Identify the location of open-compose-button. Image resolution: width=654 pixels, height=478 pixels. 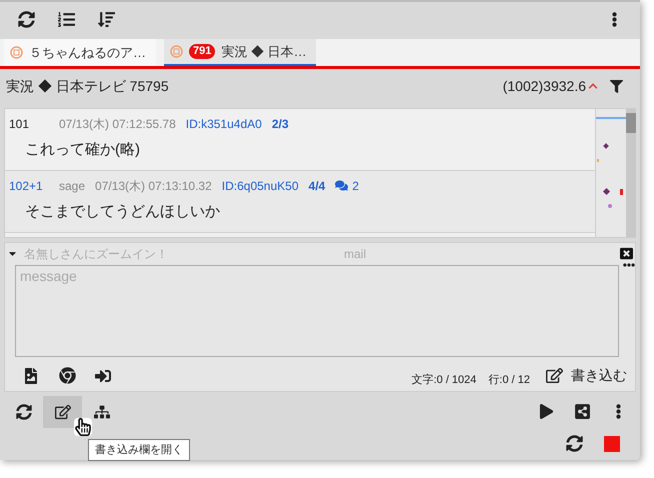
(62, 412).